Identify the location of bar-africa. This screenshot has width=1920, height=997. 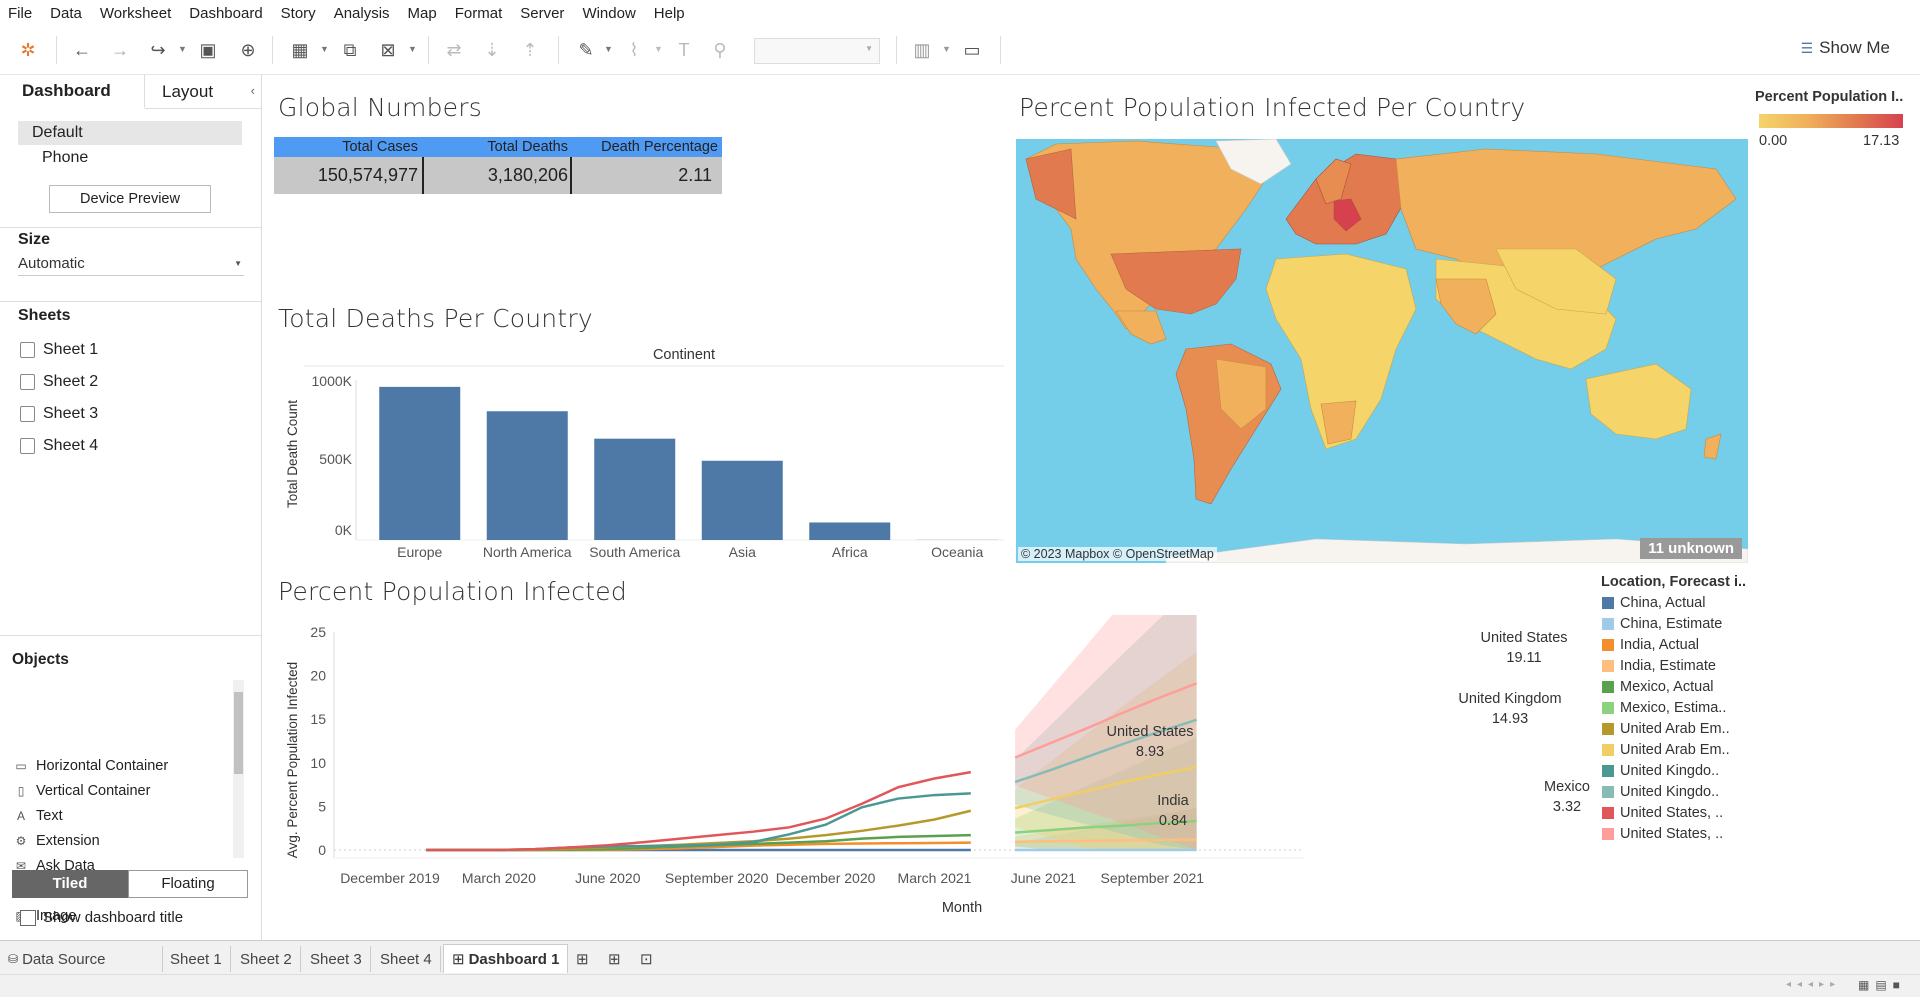
(849, 531).